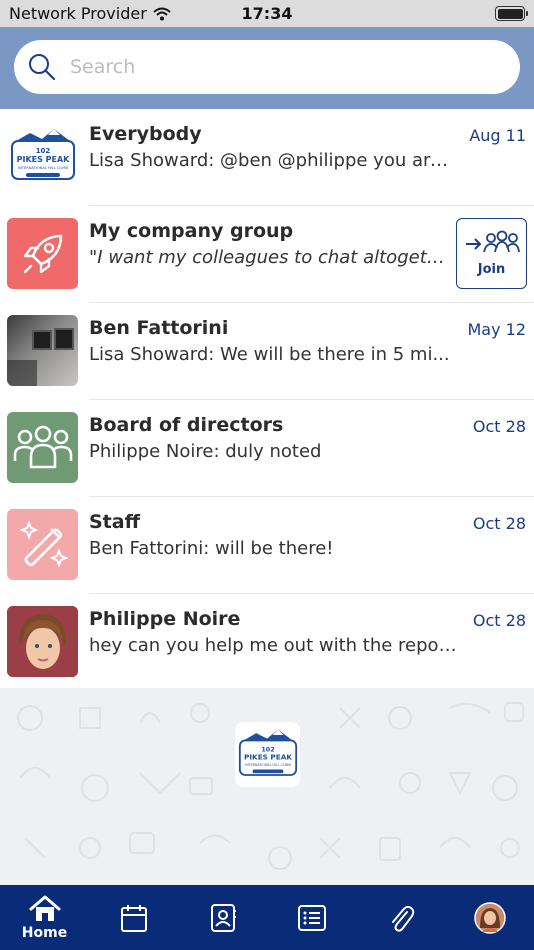  What do you see at coordinates (511, 13) in the screenshot?
I see `battery-icon` at bounding box center [511, 13].